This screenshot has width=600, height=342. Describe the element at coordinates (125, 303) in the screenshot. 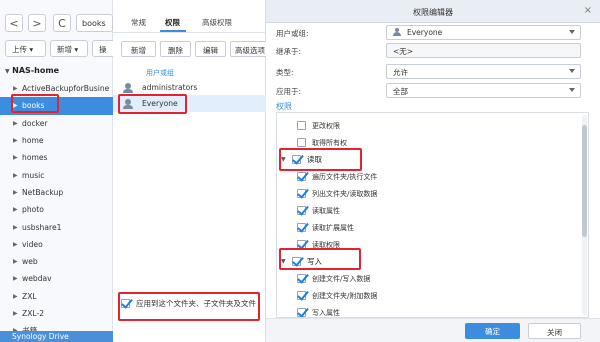

I see `apply-checkbox` at that location.